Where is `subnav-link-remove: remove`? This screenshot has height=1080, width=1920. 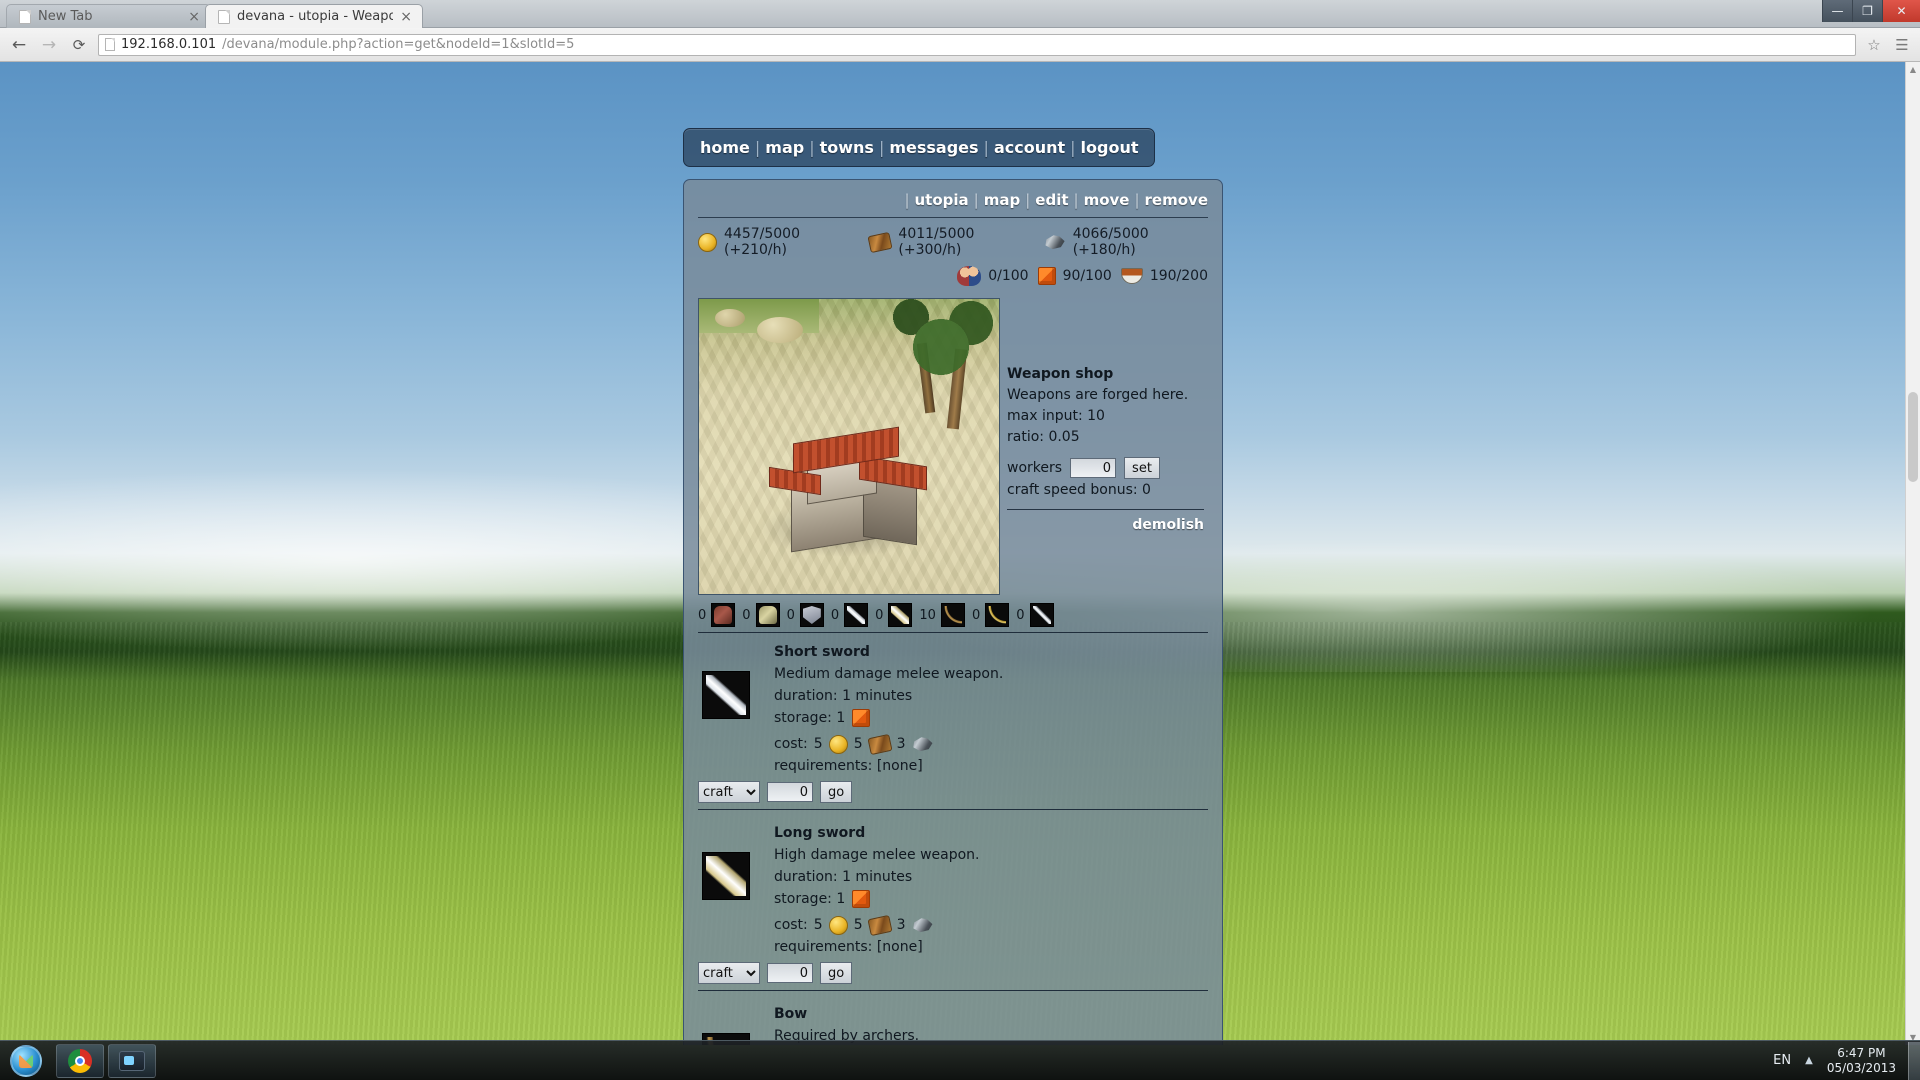 subnav-link-remove: remove is located at coordinates (1176, 200).